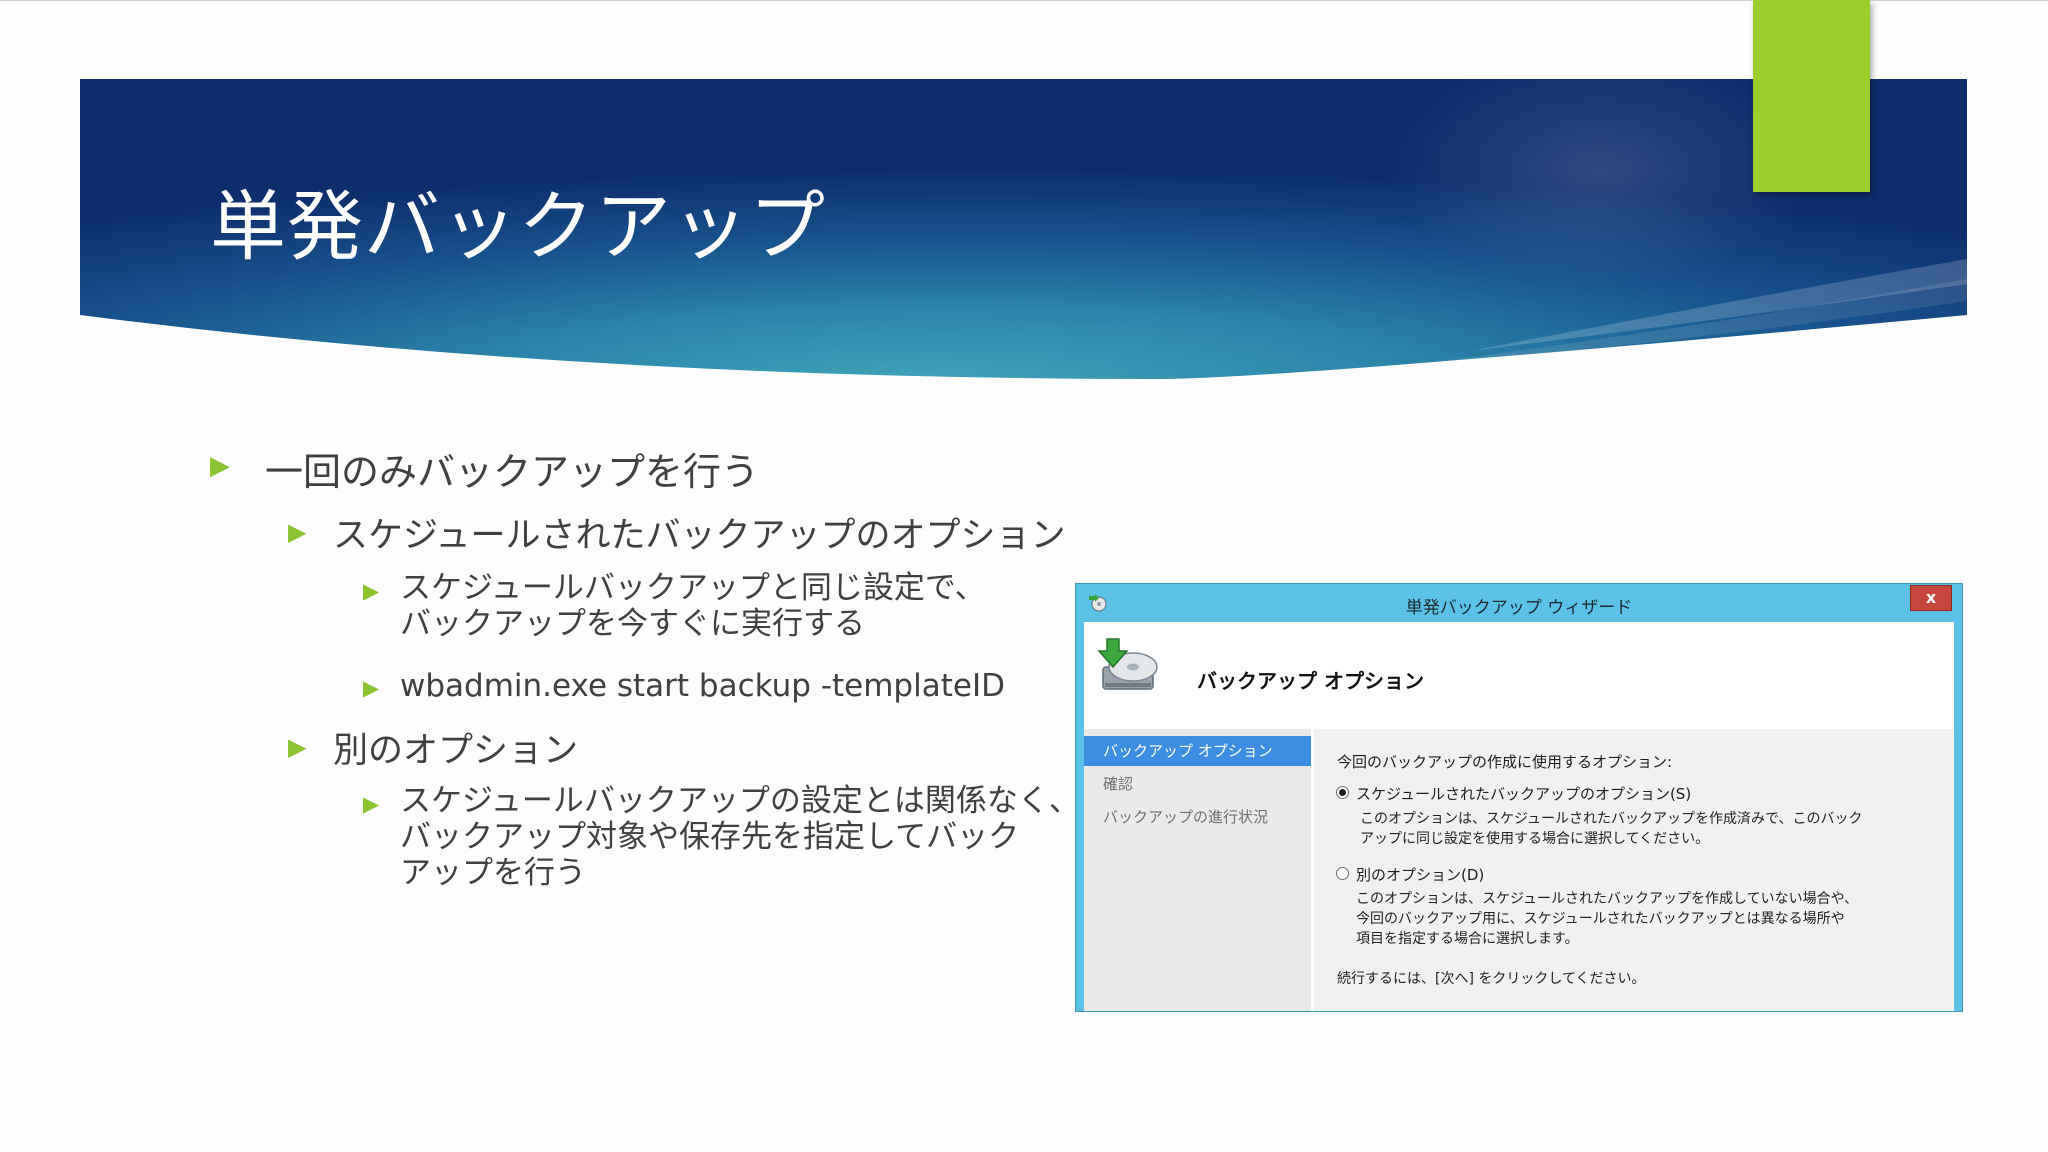 This screenshot has height=1152, width=2048. I want to click on radio-selected-dot, so click(1342, 792).